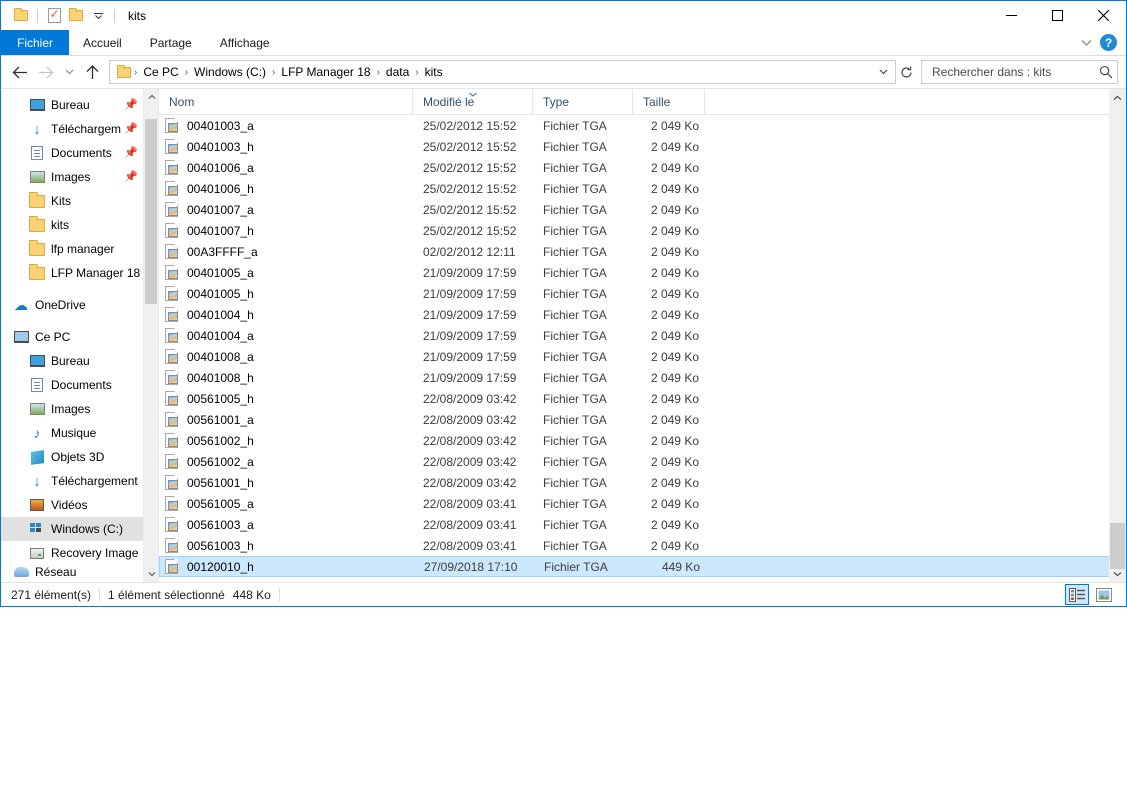 Image resolution: width=1127 pixels, height=796 pixels. Describe the element at coordinates (72, 337) in the screenshot. I see `sidebar-item-ce-pc: Ce PC` at that location.